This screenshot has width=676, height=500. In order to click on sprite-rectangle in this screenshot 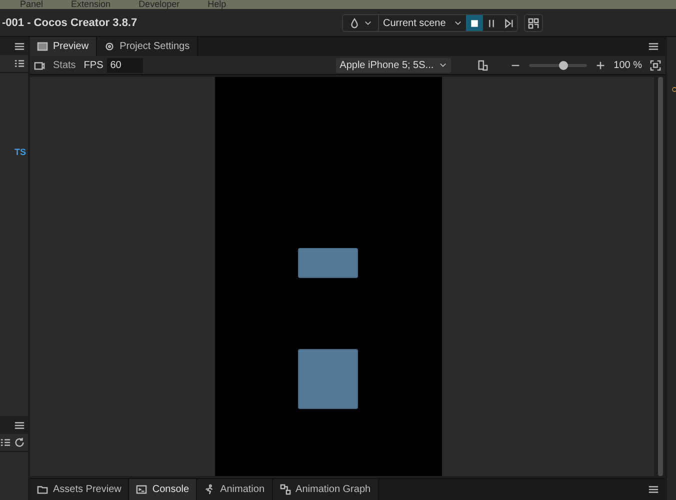, I will do `click(328, 263)`.